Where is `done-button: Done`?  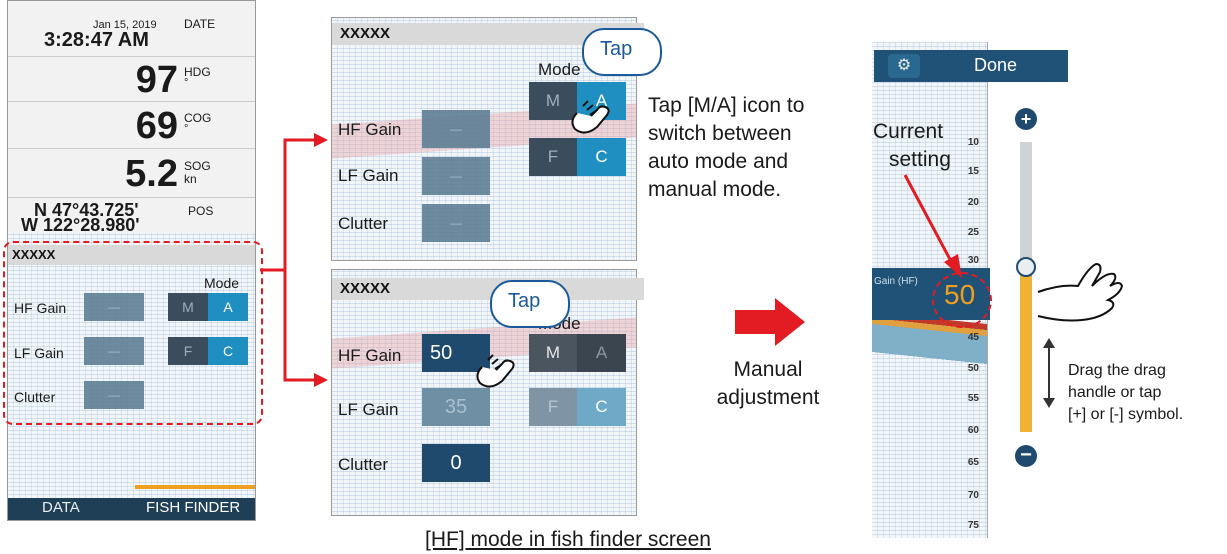
done-button: Done is located at coordinates (995, 65).